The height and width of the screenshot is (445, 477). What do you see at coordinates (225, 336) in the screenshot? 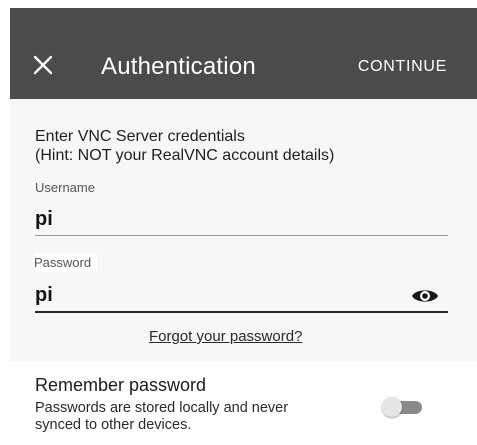
I see `forgot-password-link: Forgot your password?` at bounding box center [225, 336].